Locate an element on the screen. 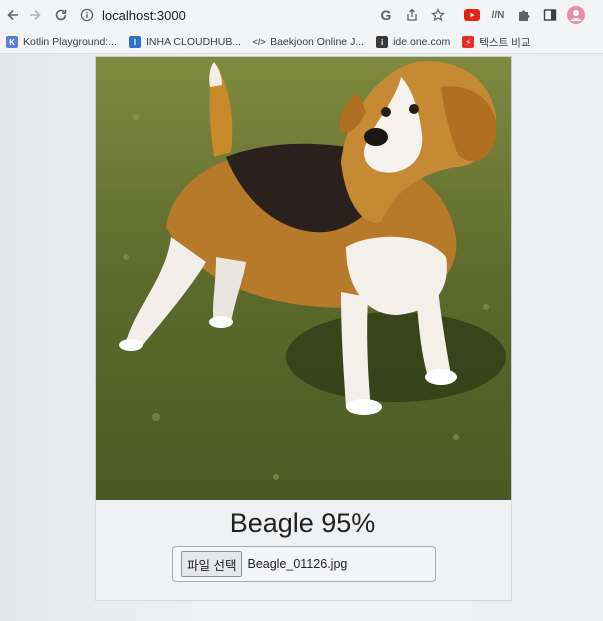  bookmark-star-icon is located at coordinates (438, 15).